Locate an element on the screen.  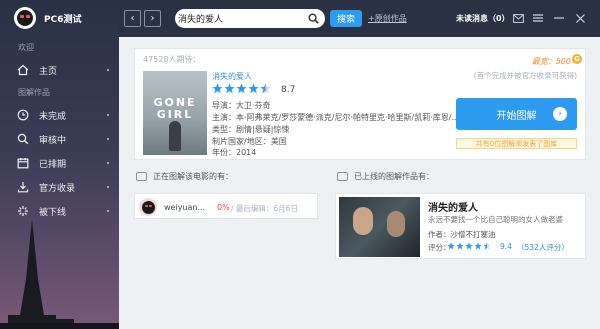
minimize-icon is located at coordinates (559, 18).